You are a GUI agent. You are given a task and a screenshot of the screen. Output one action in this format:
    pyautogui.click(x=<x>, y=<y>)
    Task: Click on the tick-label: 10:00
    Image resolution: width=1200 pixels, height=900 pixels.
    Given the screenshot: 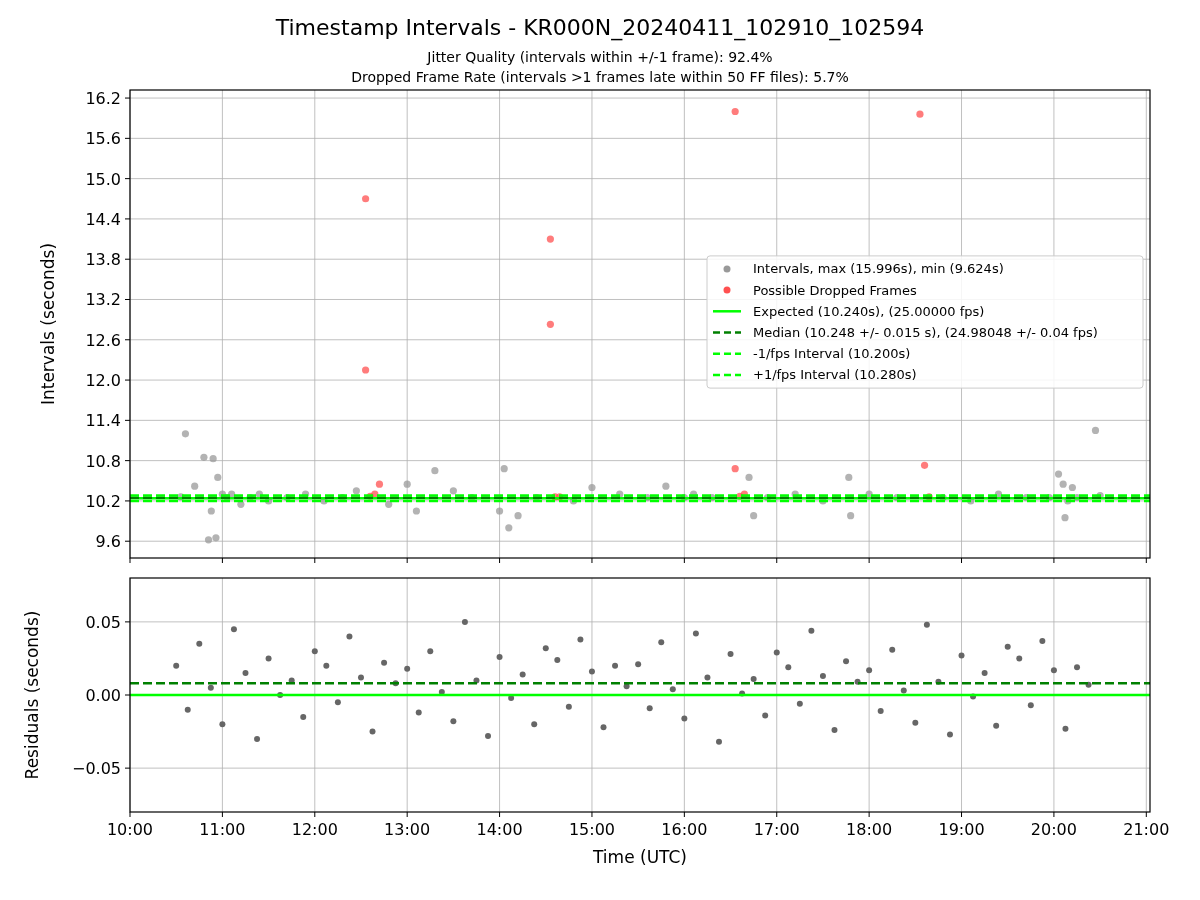 What is the action you would take?
    pyautogui.click(x=130, y=829)
    